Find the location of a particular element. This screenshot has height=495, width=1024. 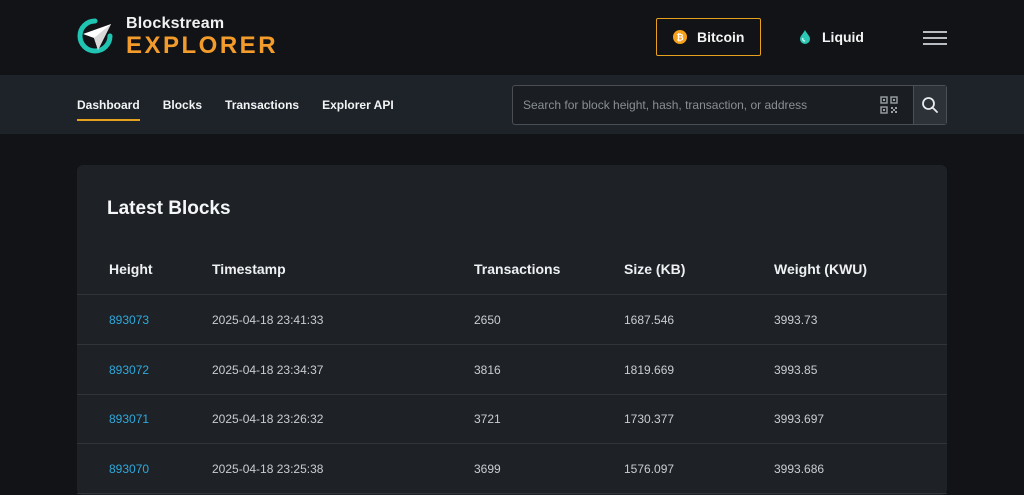

search-button is located at coordinates (929, 105).